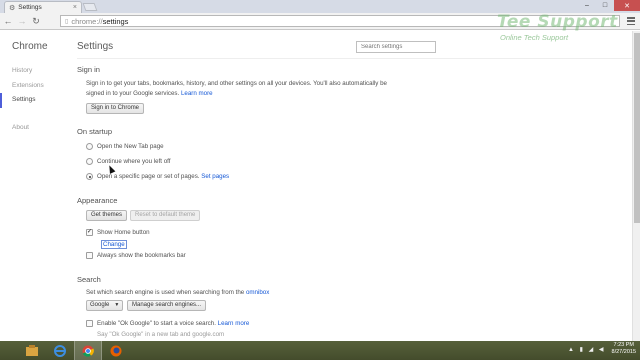 This screenshot has width=640, height=360. I want to click on tab-close-icon: ×, so click(75, 7).